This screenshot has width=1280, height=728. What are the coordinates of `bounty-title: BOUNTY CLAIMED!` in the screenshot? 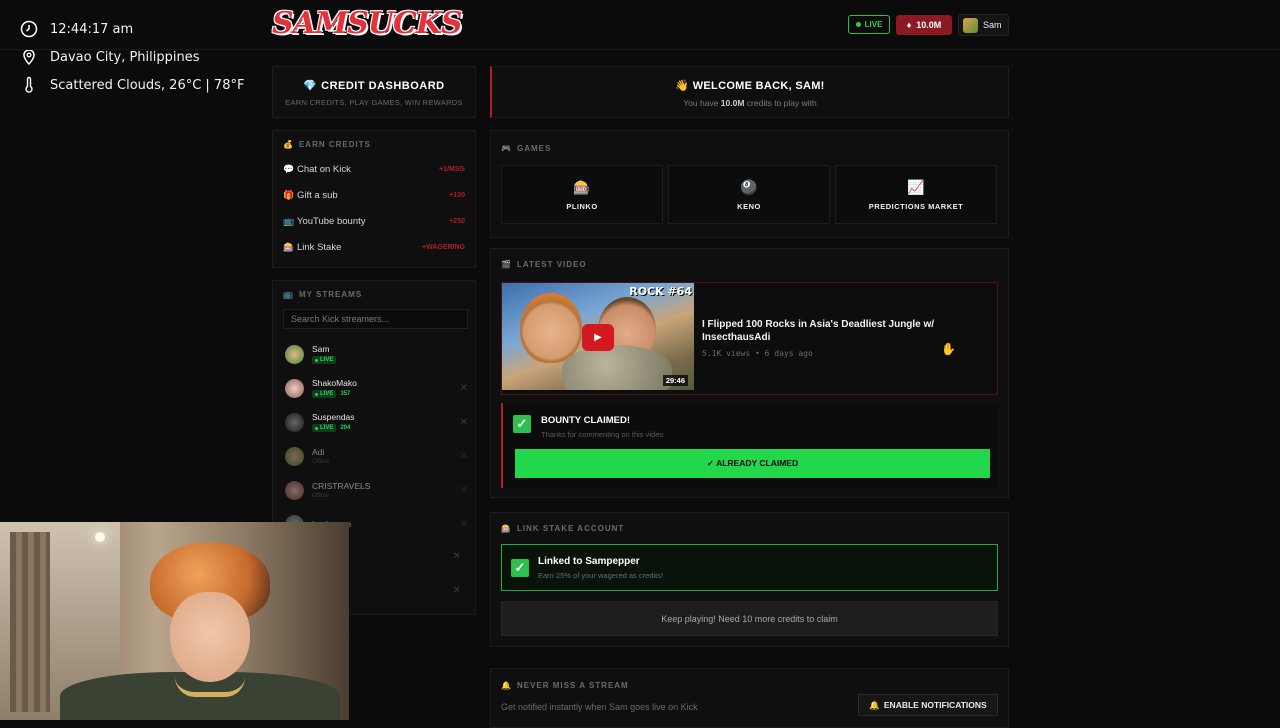 It's located at (586, 420).